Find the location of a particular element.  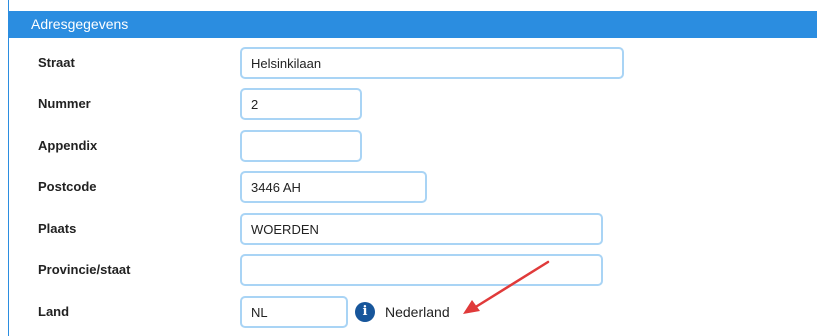

label-plaats: Plaats is located at coordinates (57, 228).